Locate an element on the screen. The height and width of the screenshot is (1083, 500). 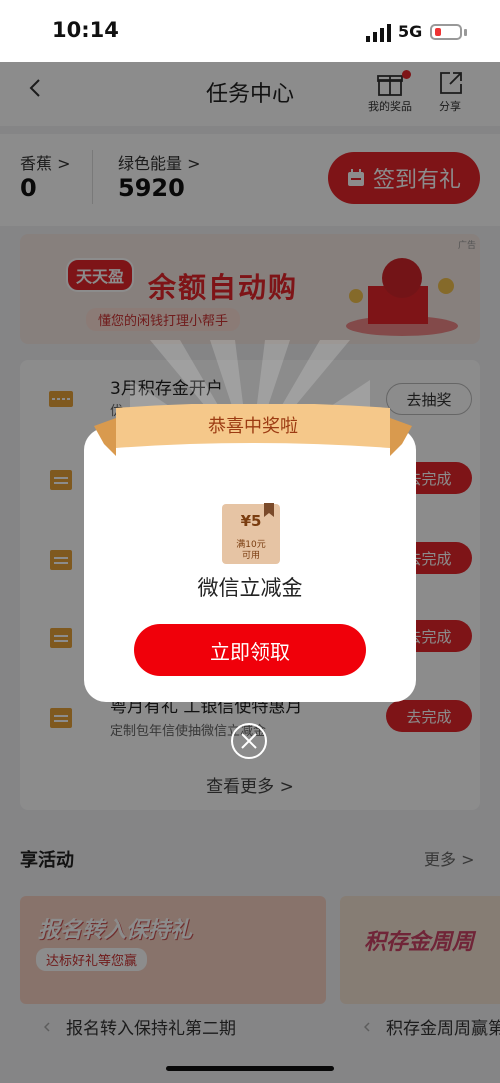
close-icon is located at coordinates (249, 741).